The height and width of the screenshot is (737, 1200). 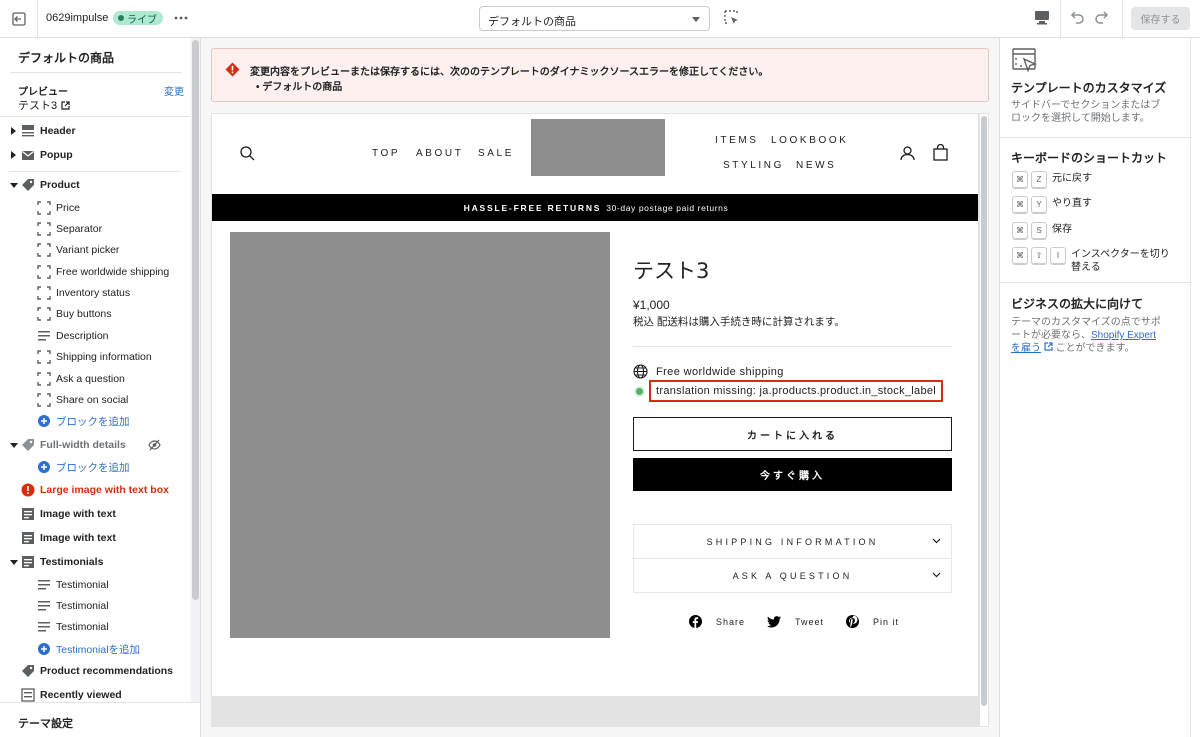 I want to click on grid-icon, so click(x=28, y=695).